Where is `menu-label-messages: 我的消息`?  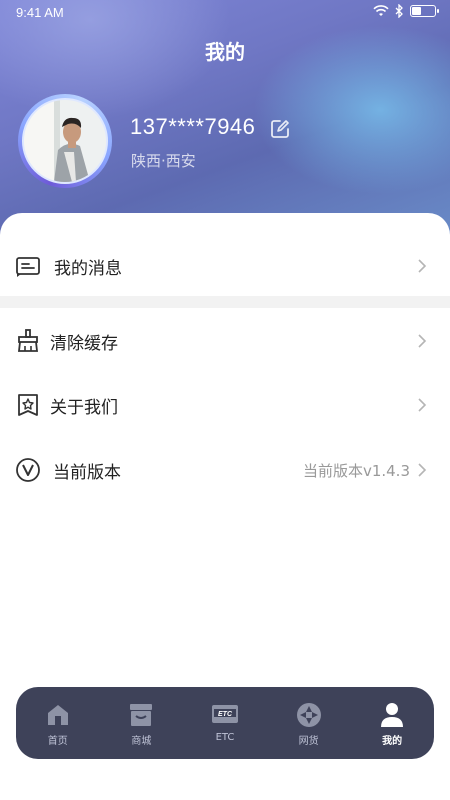
menu-label-messages: 我的消息 is located at coordinates (88, 268).